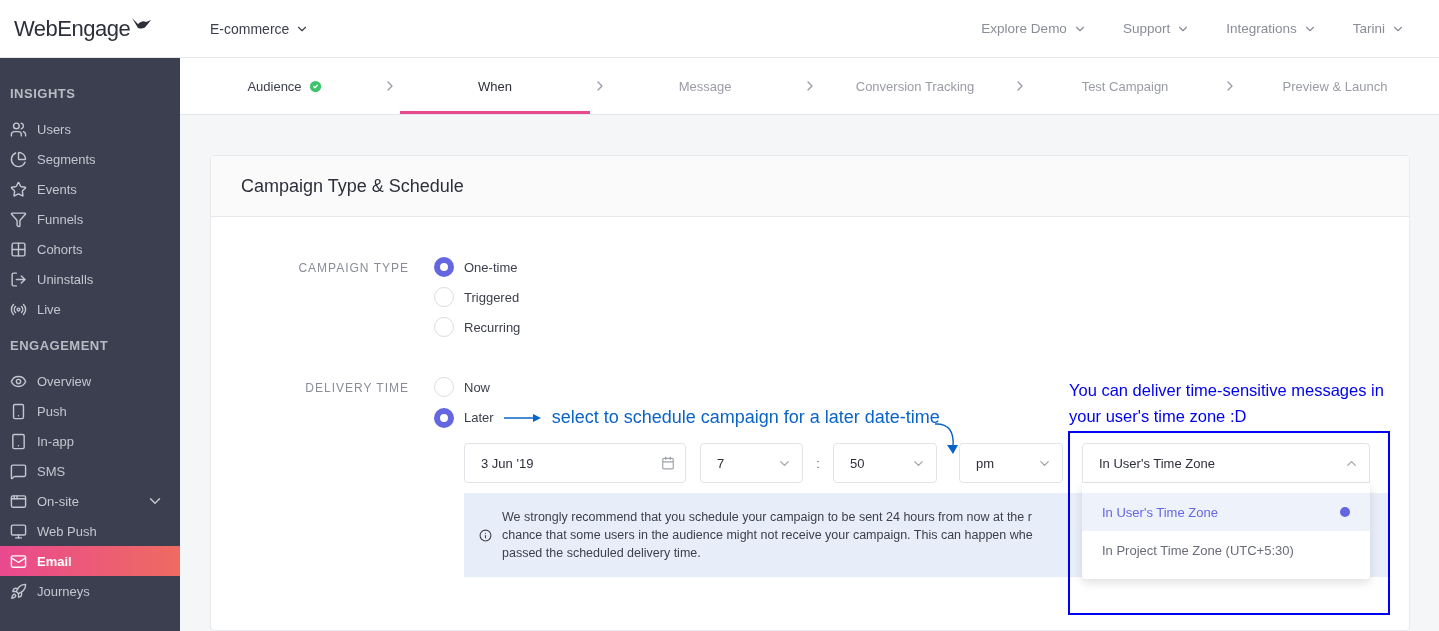  Describe the element at coordinates (1345, 512) in the screenshot. I see `selected-dot-icon` at that location.